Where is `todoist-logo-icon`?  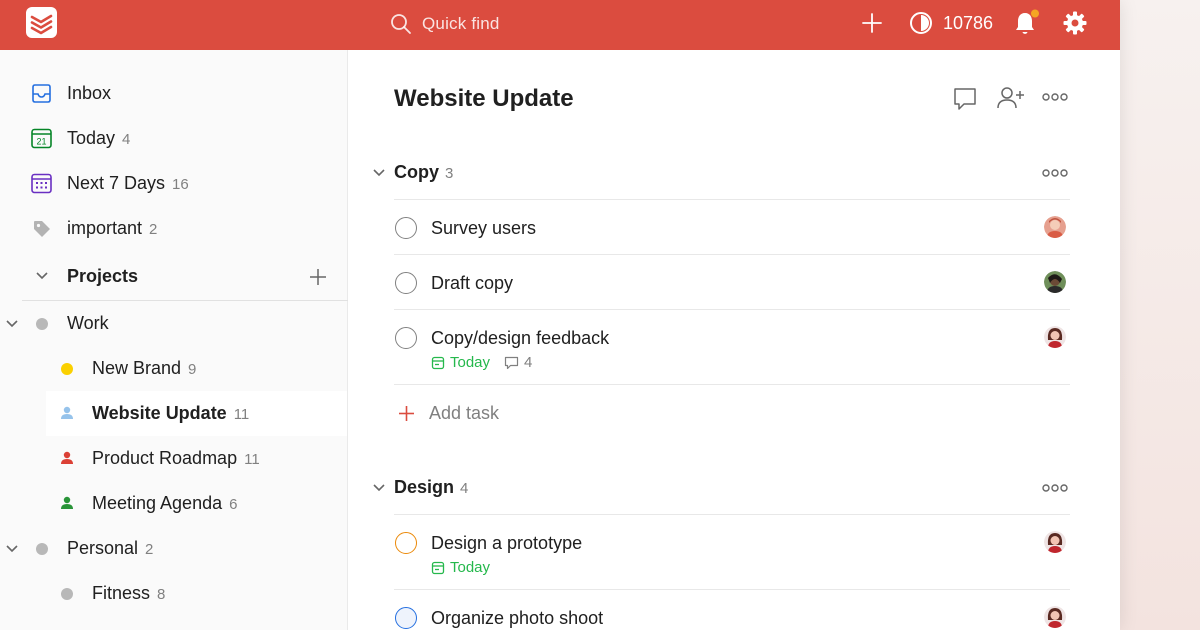 todoist-logo-icon is located at coordinates (41, 22).